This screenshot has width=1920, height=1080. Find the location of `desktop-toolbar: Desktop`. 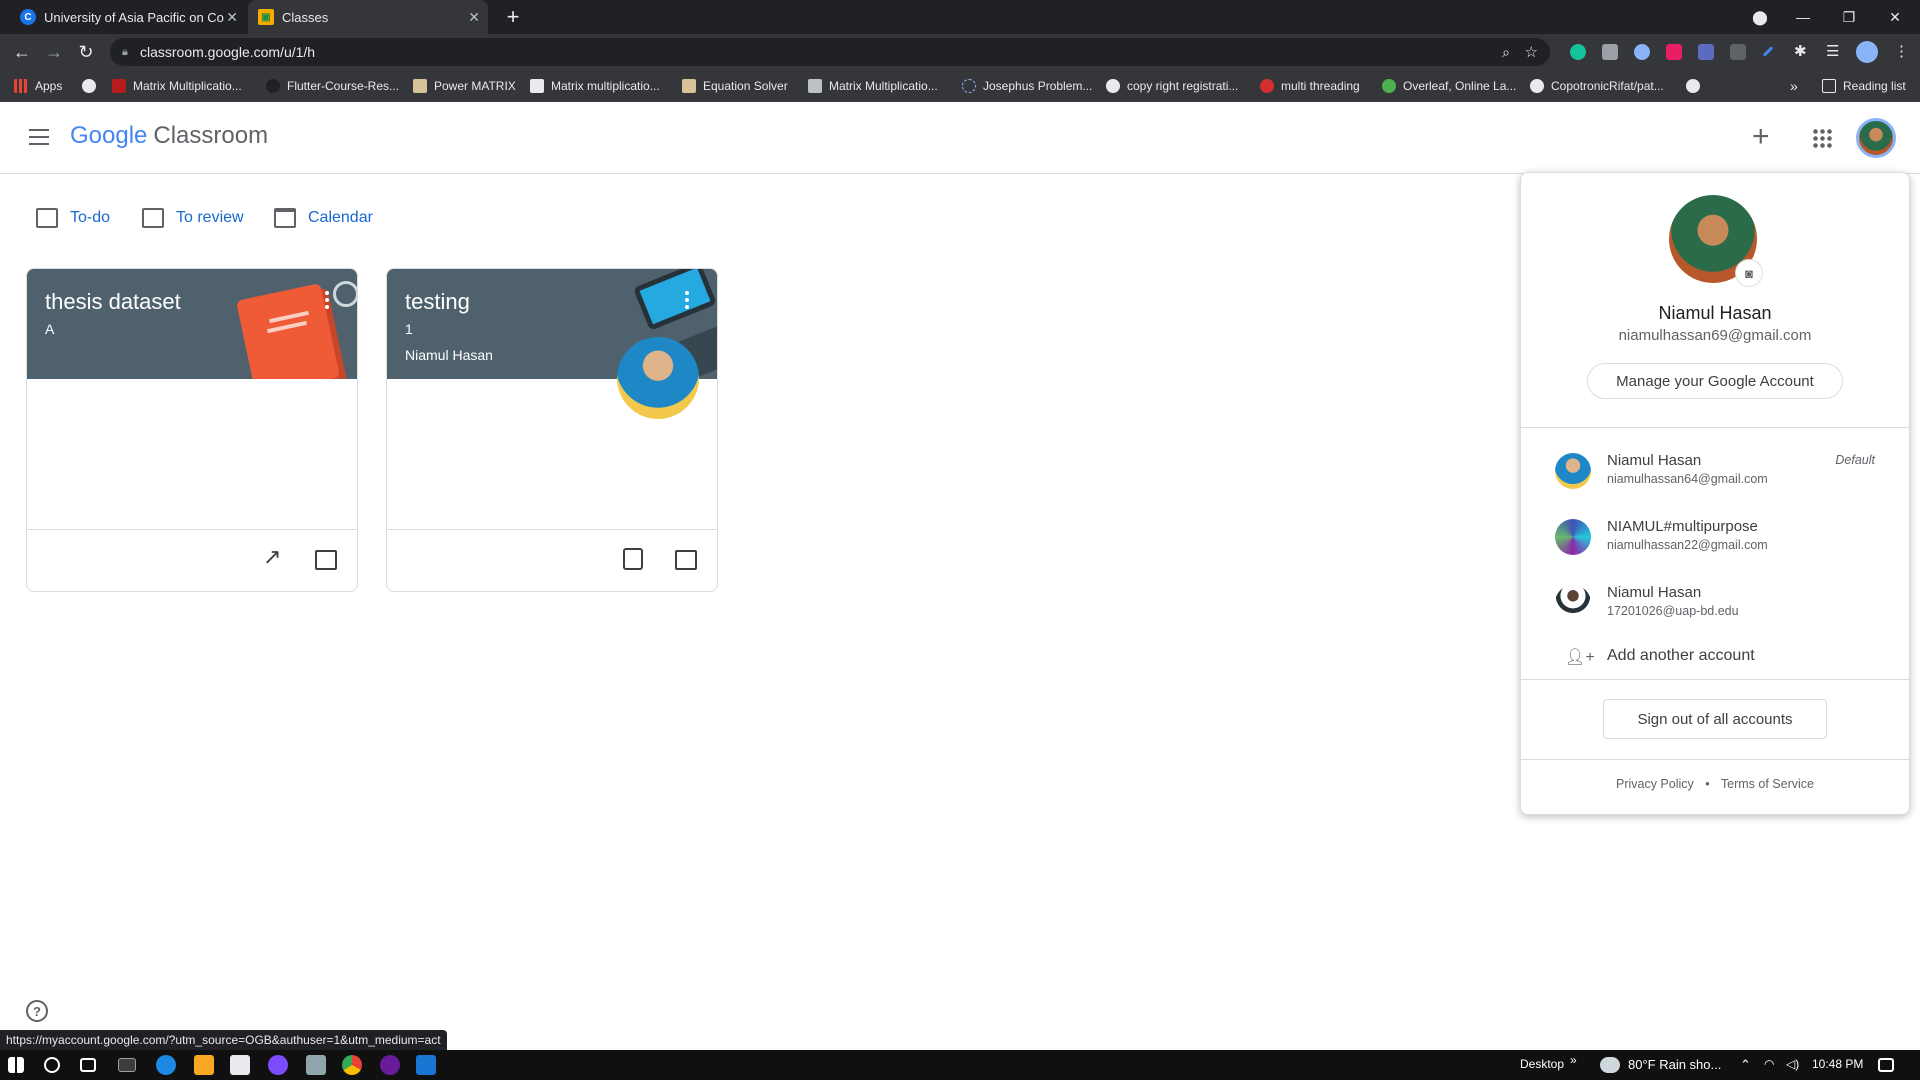

desktop-toolbar: Desktop is located at coordinates (1542, 1064).